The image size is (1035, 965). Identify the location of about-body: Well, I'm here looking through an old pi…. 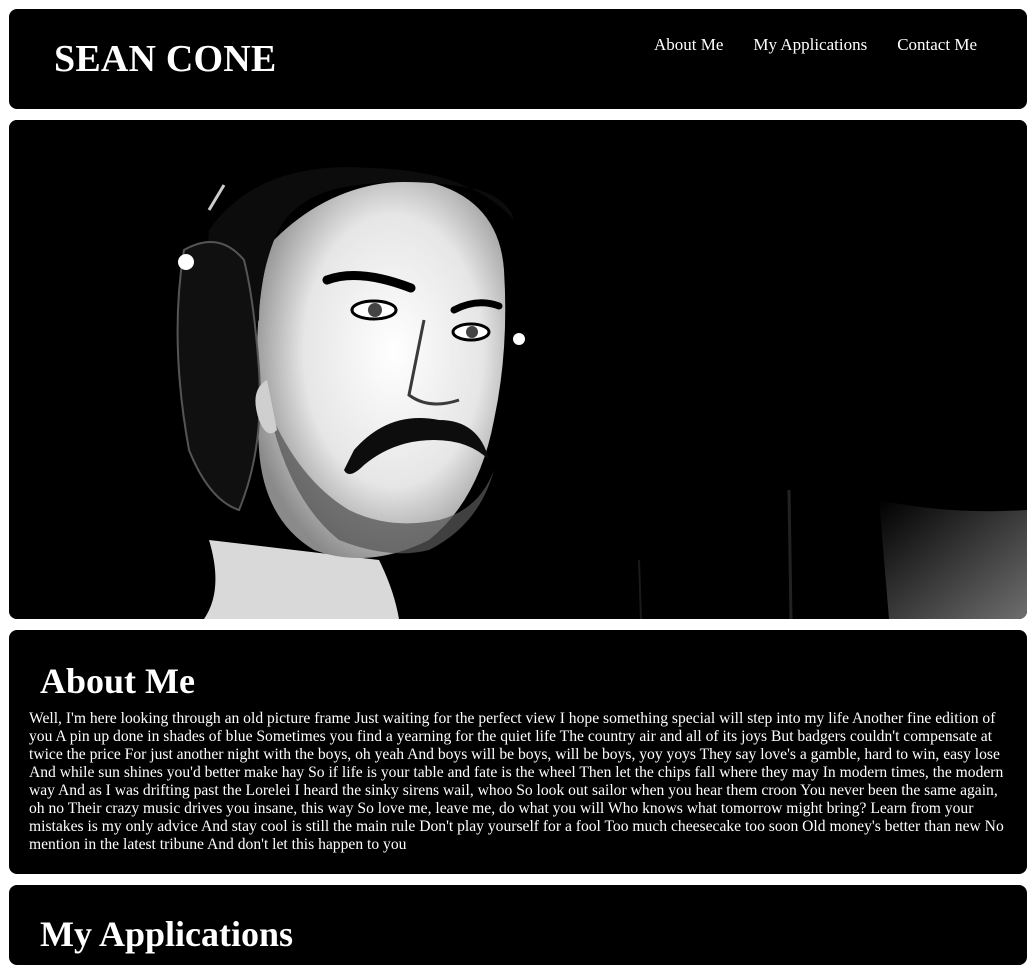
(516, 781).